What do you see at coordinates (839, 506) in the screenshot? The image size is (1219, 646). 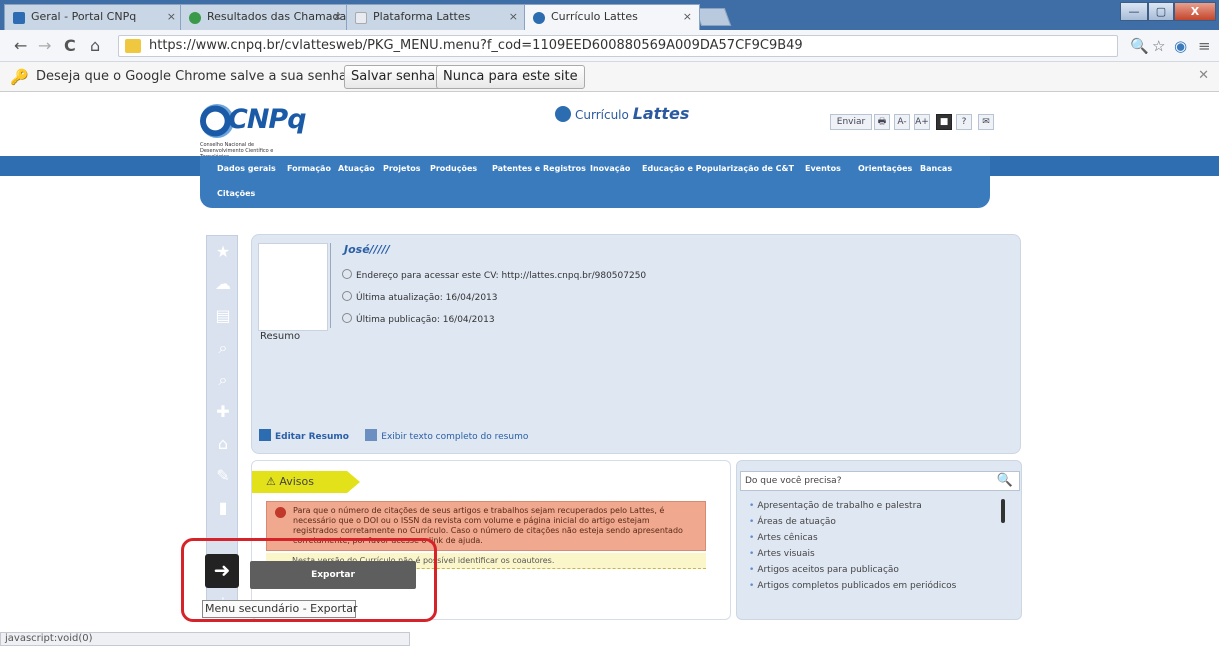 I see `list-item-label: Apresentação de trabalho e palestra` at bounding box center [839, 506].